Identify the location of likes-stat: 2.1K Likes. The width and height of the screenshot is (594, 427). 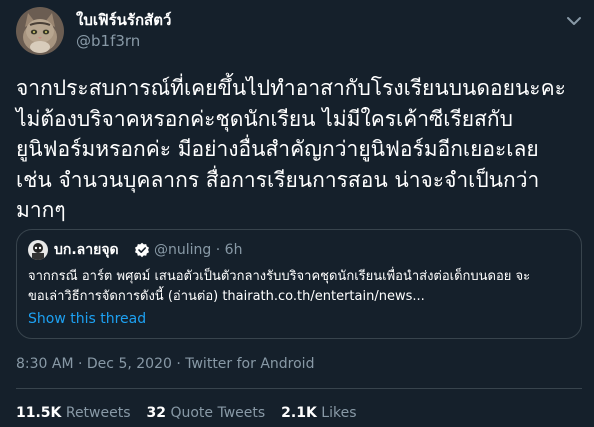
(318, 413).